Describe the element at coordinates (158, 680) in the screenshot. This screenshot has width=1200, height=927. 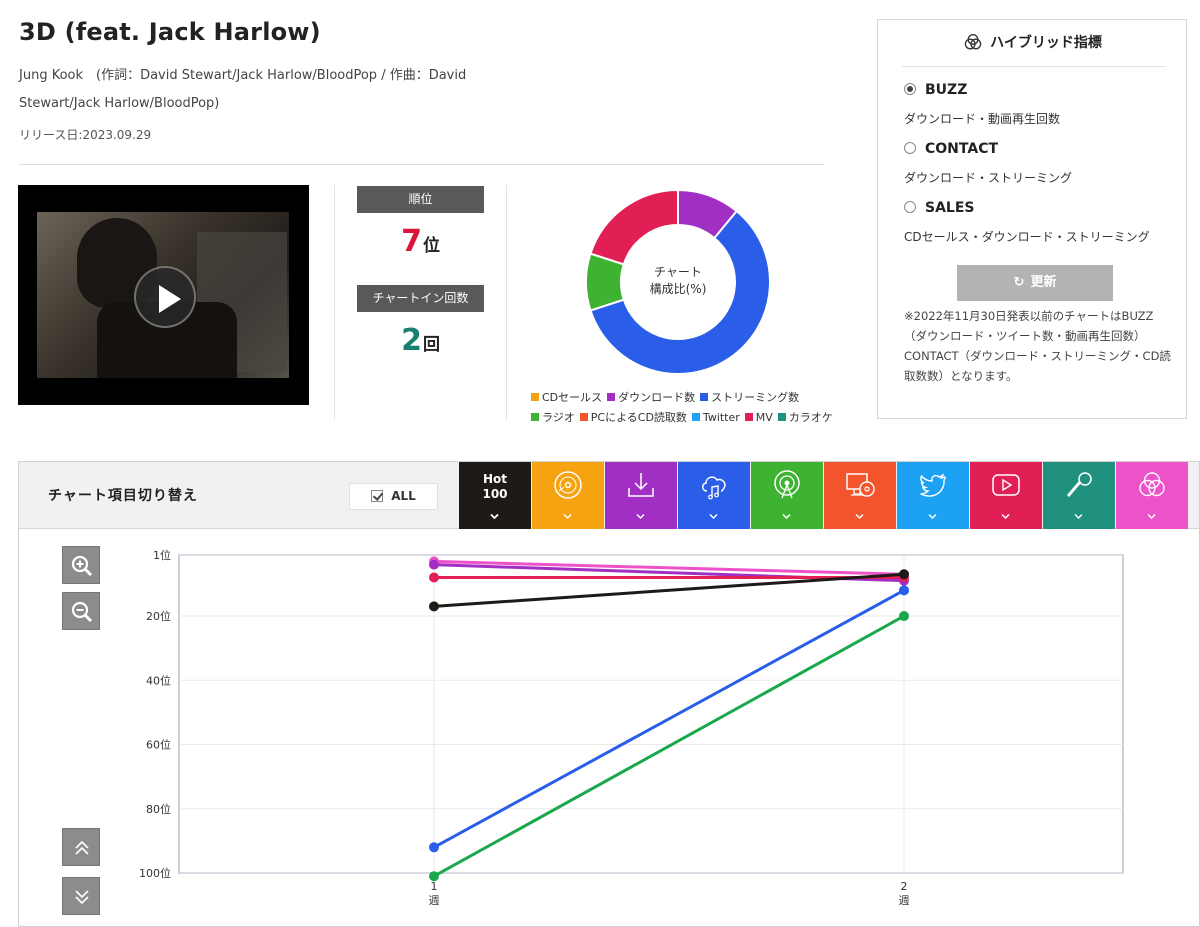
I see `y-tick-label: 40位` at that location.